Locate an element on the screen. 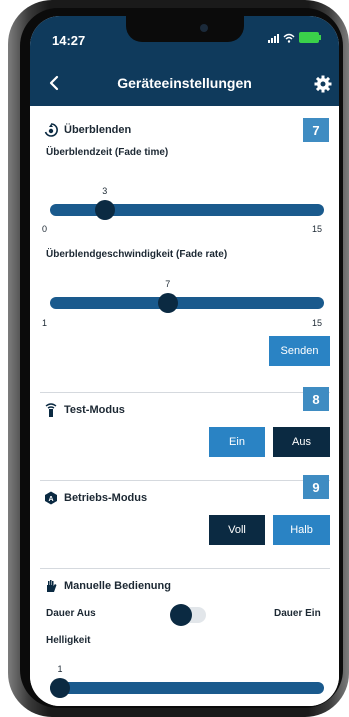 The height and width of the screenshot is (717, 349). operation-mode-badge: 9 is located at coordinates (316, 487).